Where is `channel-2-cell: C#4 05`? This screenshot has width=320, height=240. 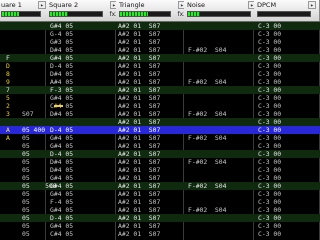 channel-2-cell: C#4 05 is located at coordinates (61, 234).